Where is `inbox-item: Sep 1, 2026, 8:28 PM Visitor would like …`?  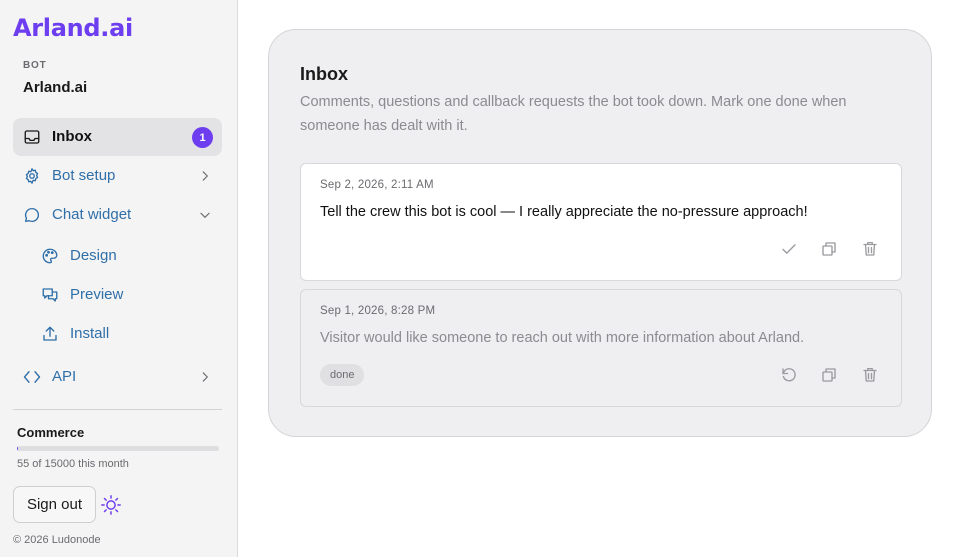 inbox-item: Sep 1, 2026, 8:28 PM Visitor would like … is located at coordinates (601, 348).